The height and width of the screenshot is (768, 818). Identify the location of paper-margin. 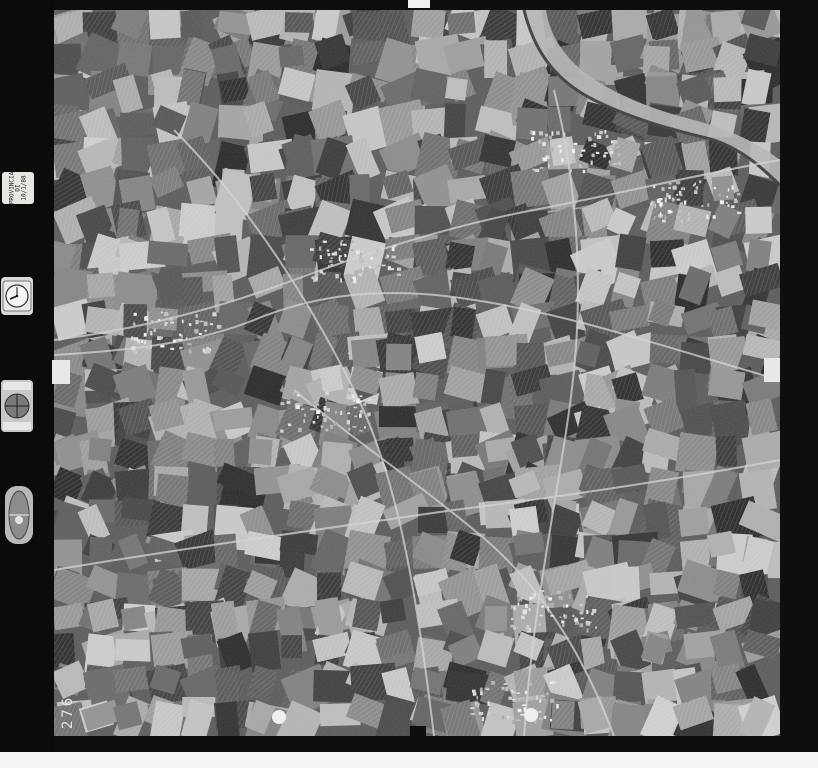
(409, 760).